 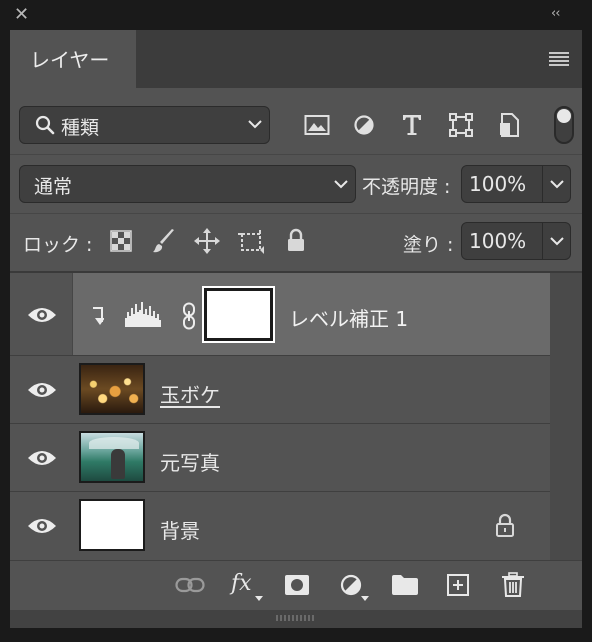 What do you see at coordinates (317, 125) in the screenshot?
I see `image-filter-icon` at bounding box center [317, 125].